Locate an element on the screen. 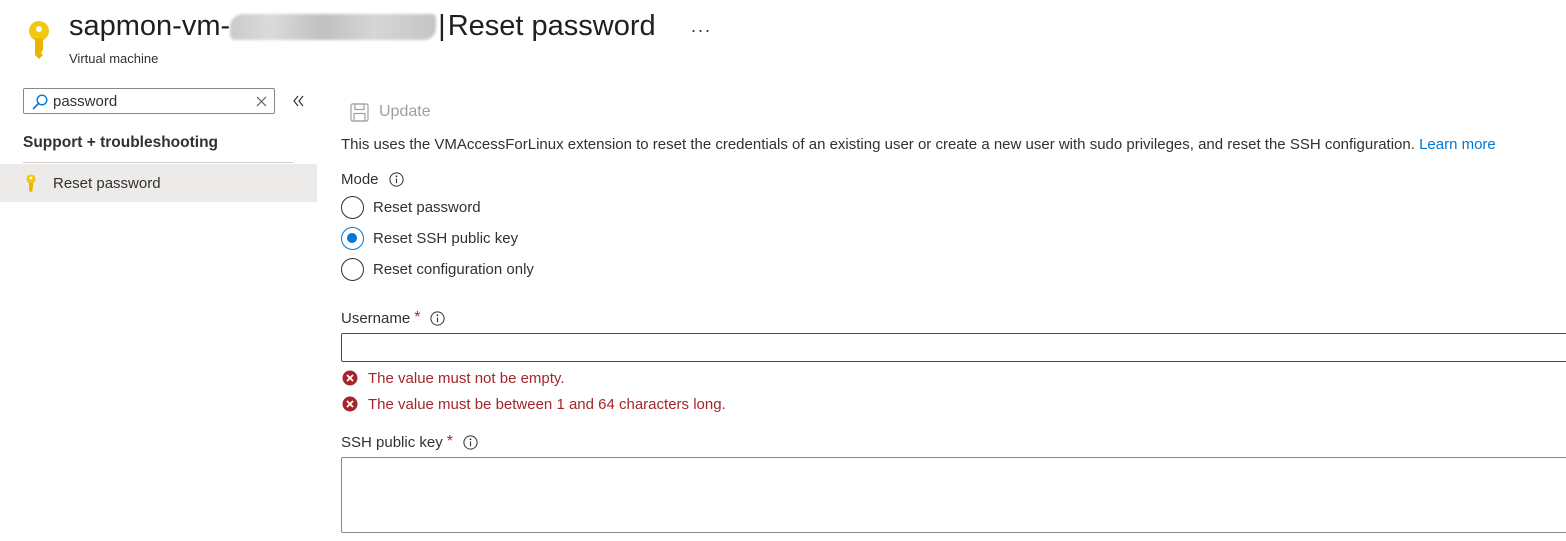 The image size is (1566, 541). radio-label: Reset SSH public key is located at coordinates (446, 238).